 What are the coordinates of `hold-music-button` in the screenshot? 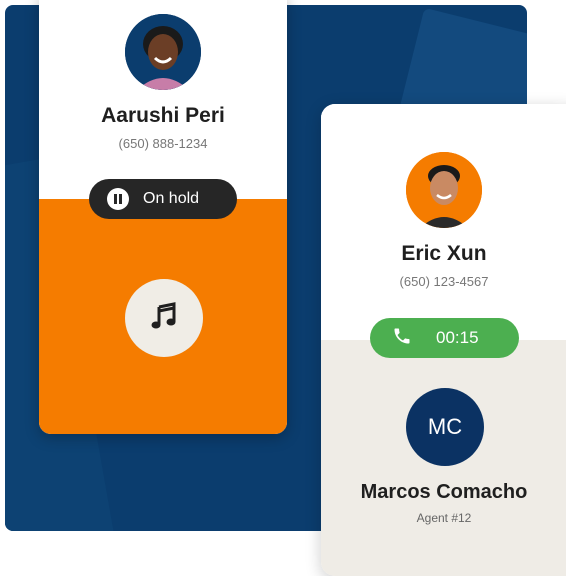 It's located at (164, 318).